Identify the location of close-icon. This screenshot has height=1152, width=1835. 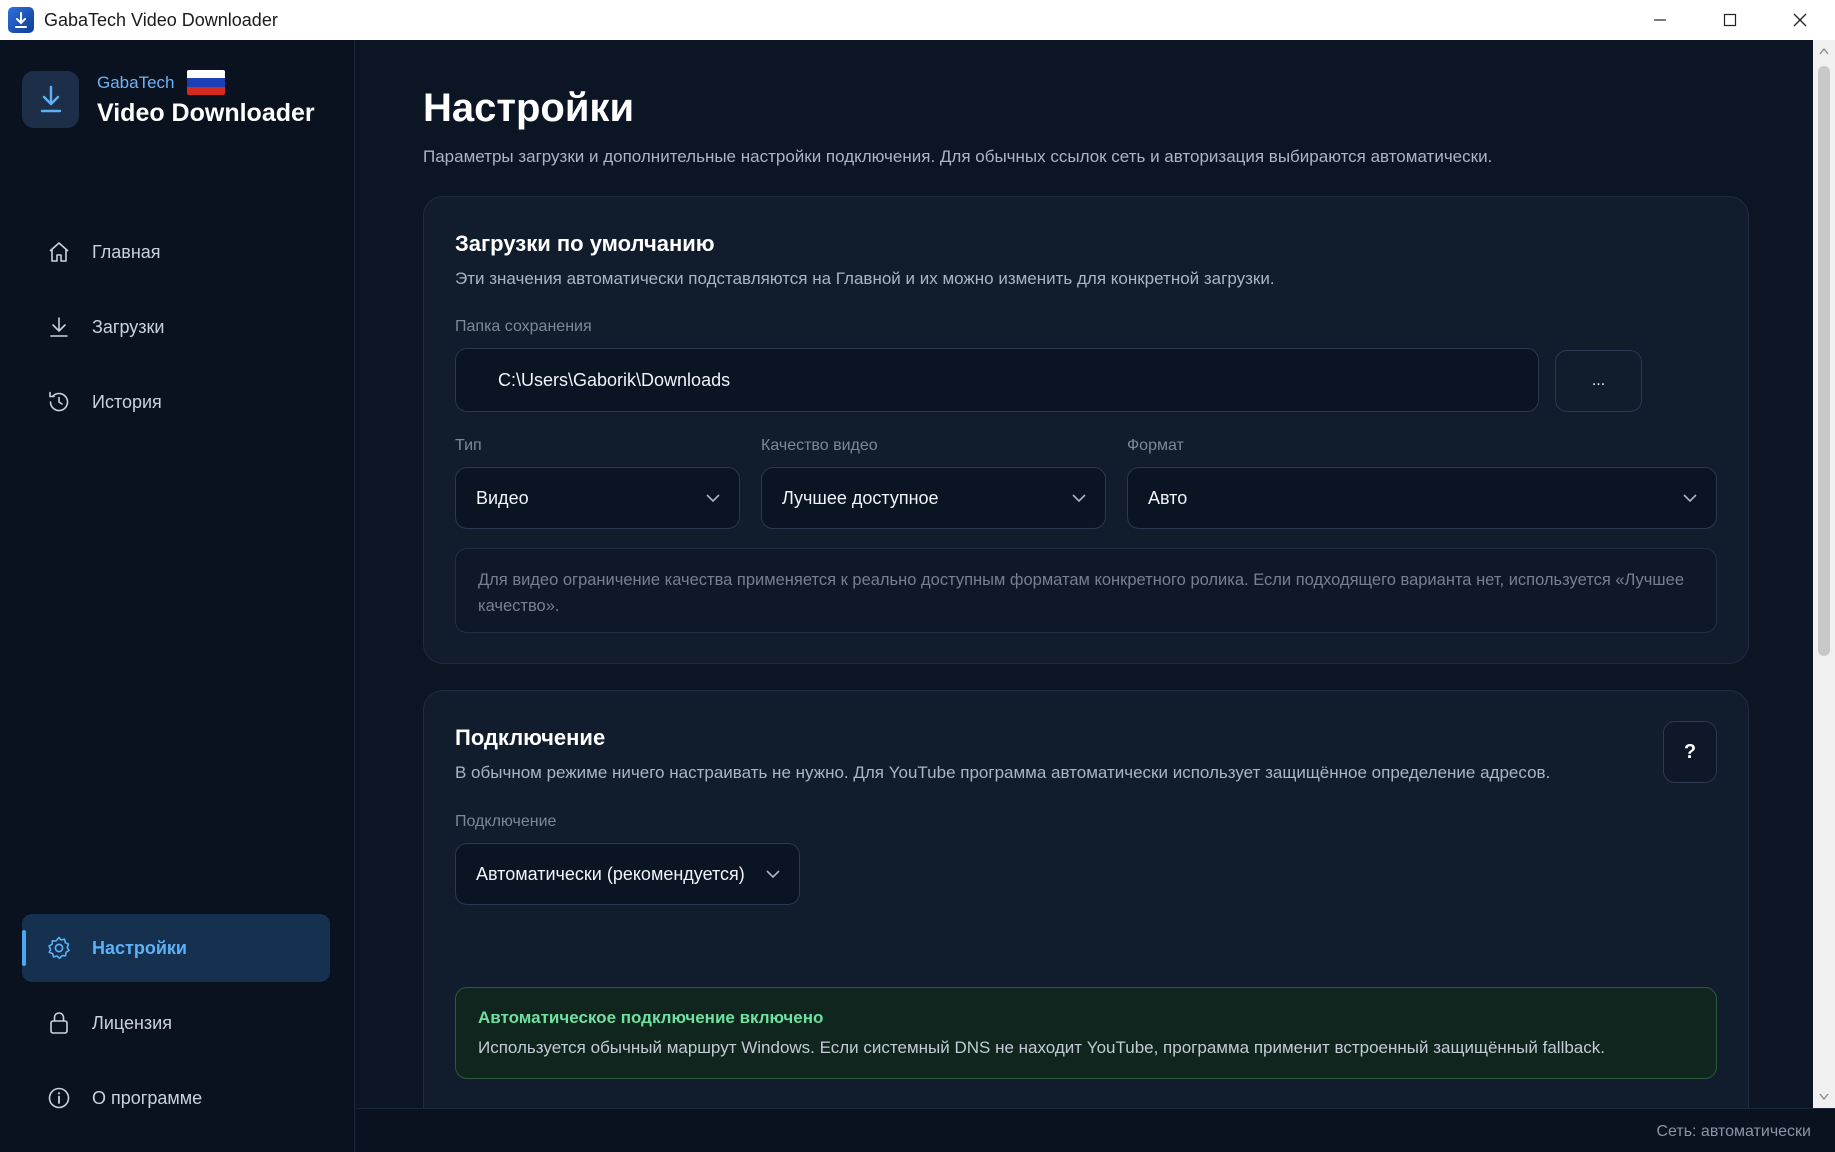
(1800, 20).